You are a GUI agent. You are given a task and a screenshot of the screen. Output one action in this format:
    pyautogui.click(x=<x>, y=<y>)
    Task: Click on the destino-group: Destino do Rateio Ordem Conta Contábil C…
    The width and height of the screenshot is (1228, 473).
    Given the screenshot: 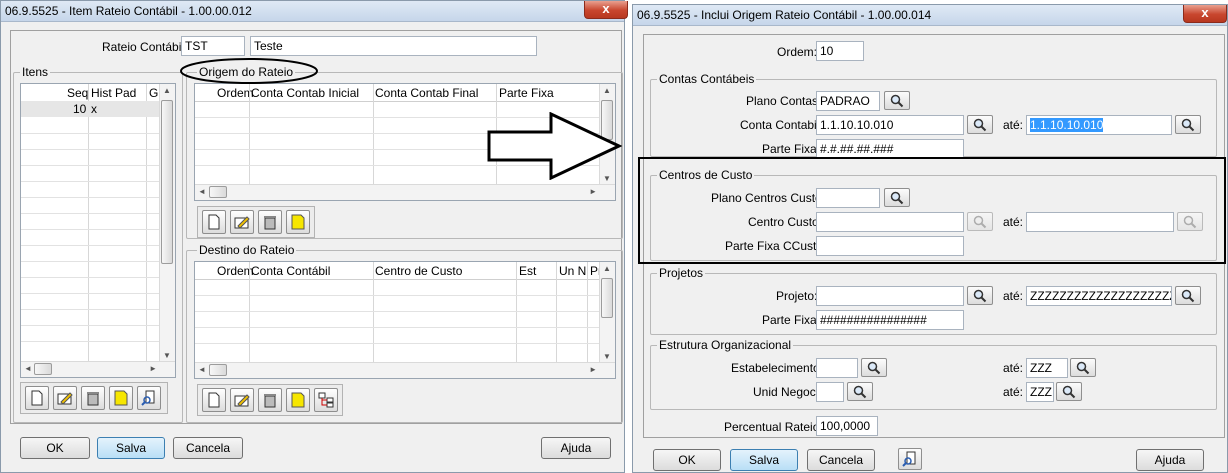 What is the action you would take?
    pyautogui.click(x=404, y=333)
    